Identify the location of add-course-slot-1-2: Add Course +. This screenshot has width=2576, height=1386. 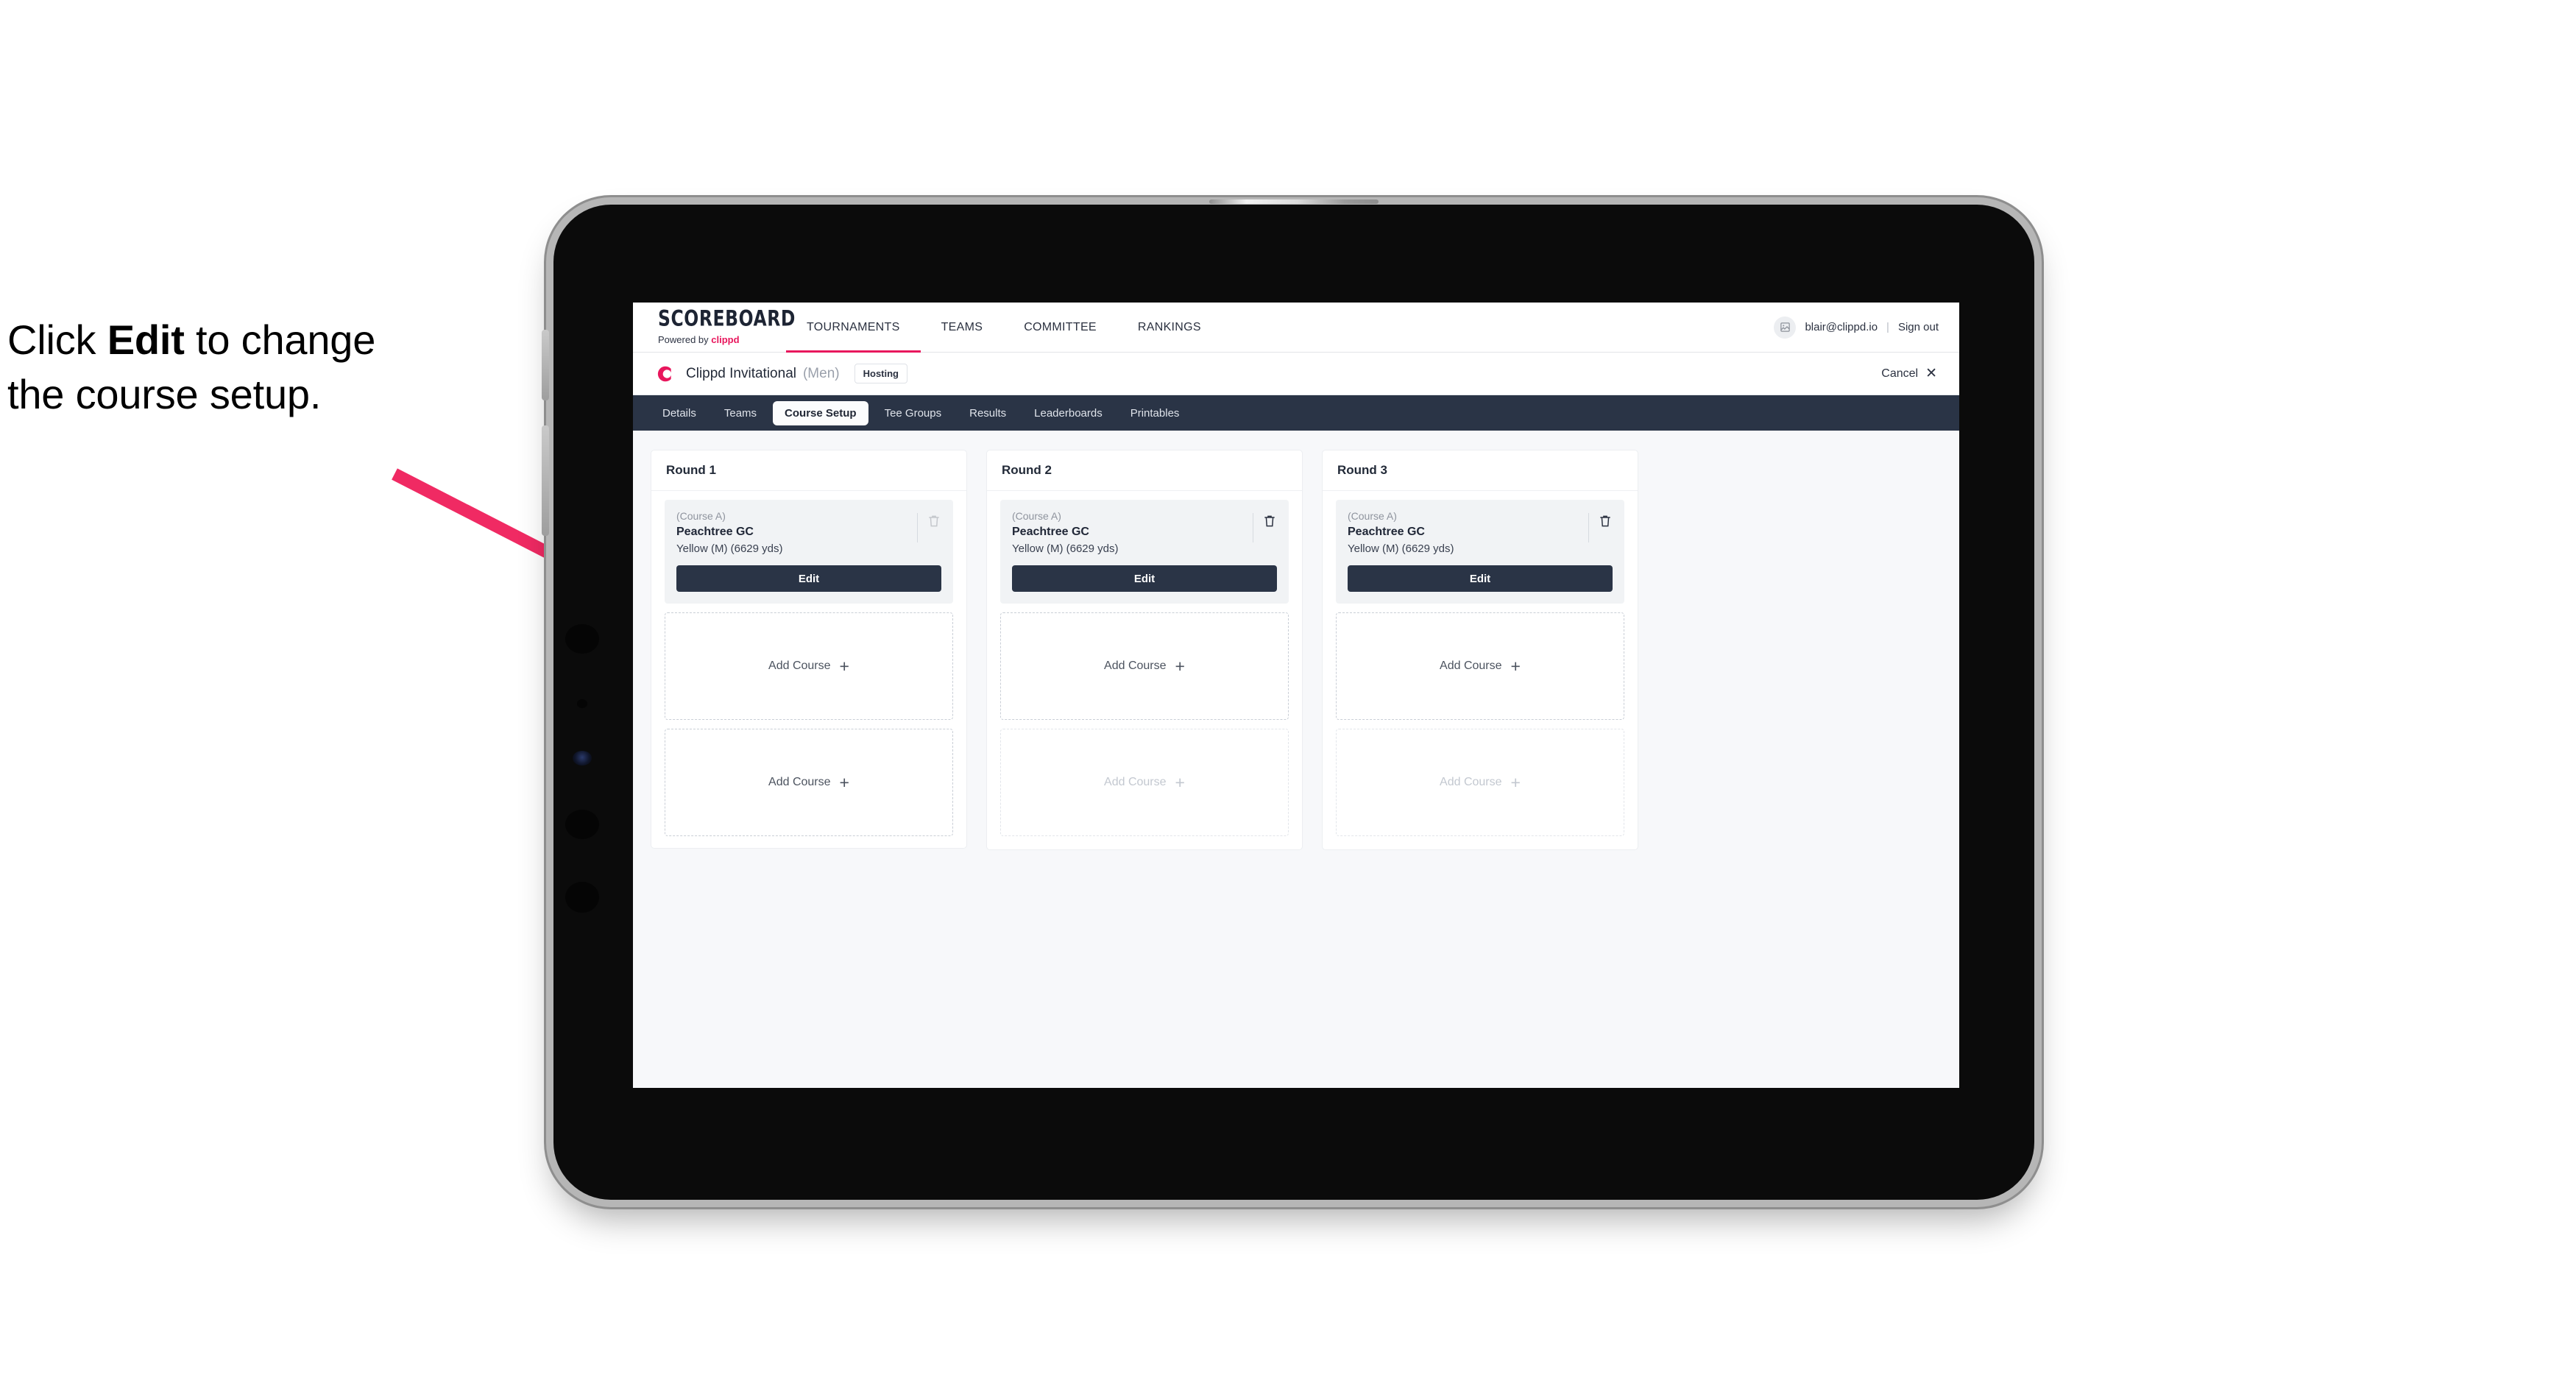
(809, 783).